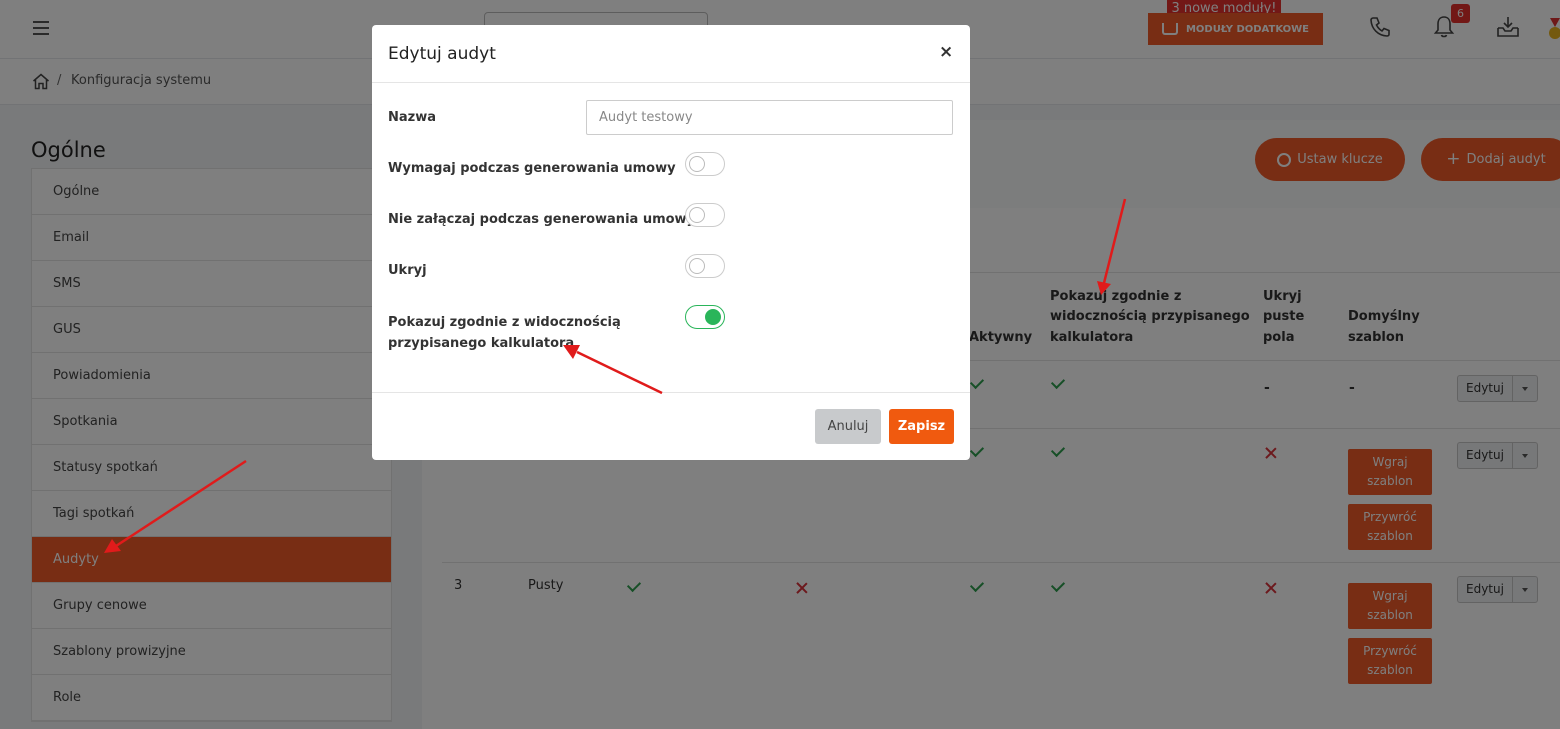  What do you see at coordinates (532, 168) in the screenshot?
I see `require-on-contract-label: Wymagaj podczas generowania umowy` at bounding box center [532, 168].